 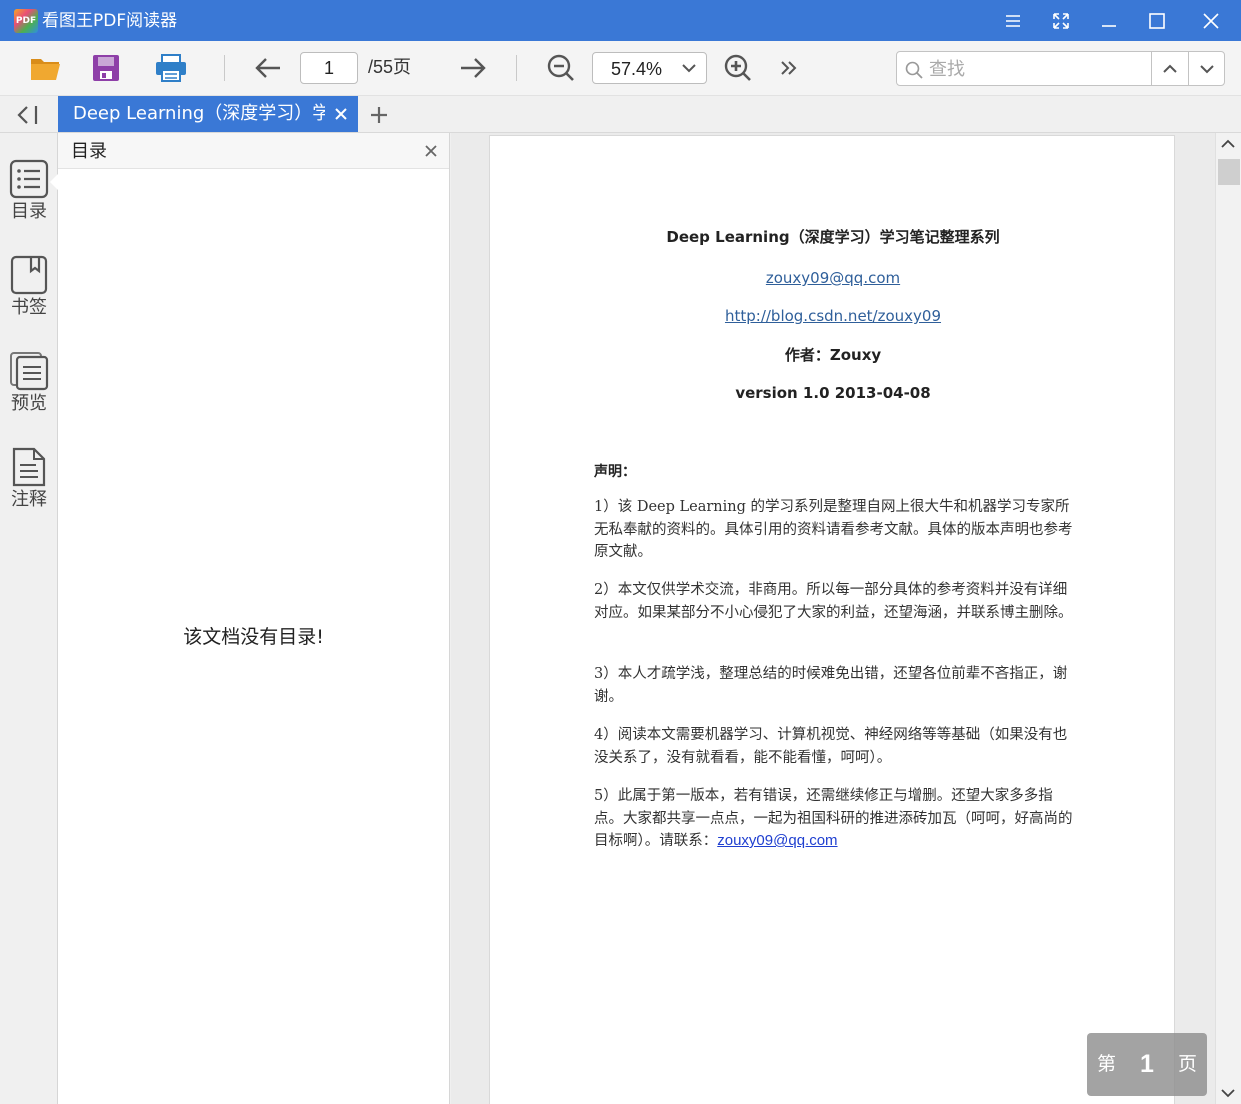 I want to click on document-title: Deep Learning（深度学习）学习笔记整理系列, so click(x=833, y=237).